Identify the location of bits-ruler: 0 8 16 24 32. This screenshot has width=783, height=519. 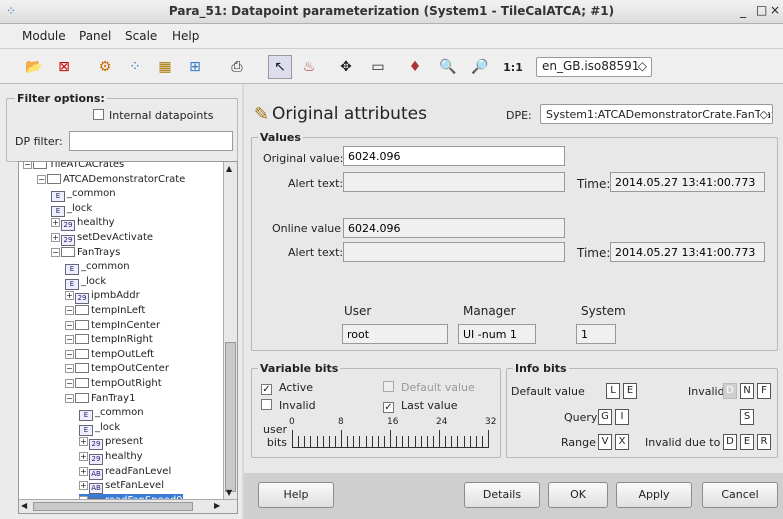
(392, 433).